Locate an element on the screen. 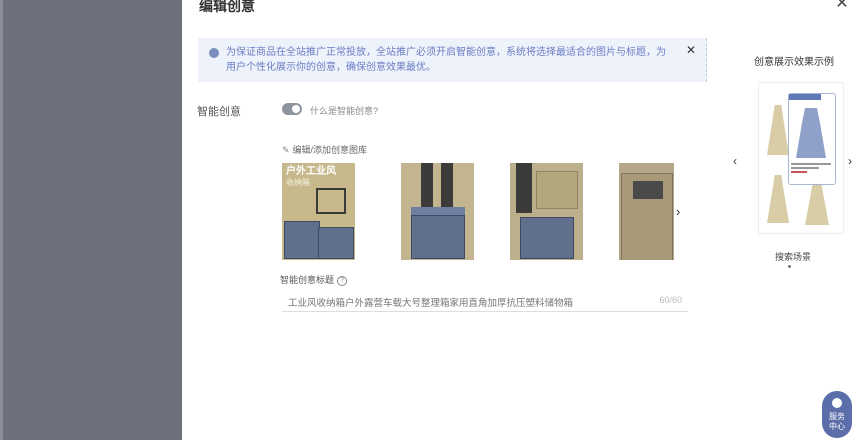 The width and height of the screenshot is (854, 440). smart-creative-help-link: 什么是智能创意? is located at coordinates (344, 110).